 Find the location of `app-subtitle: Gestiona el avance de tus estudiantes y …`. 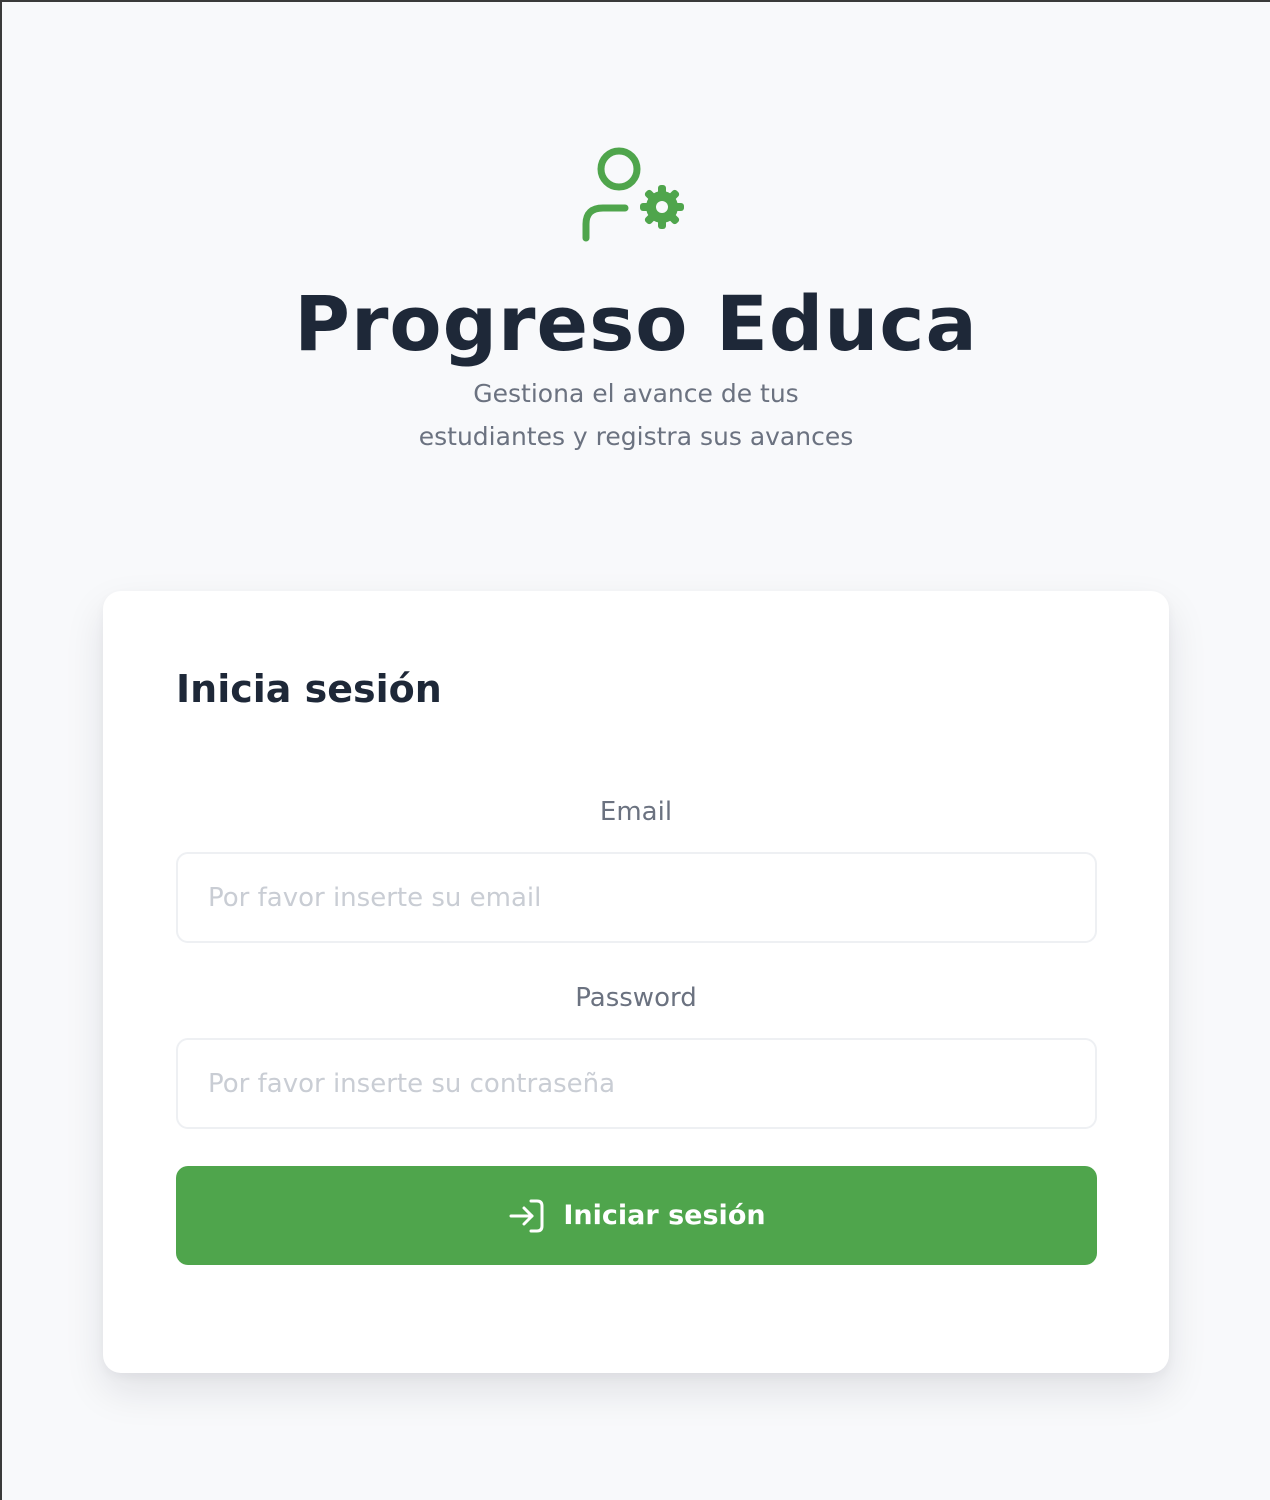

app-subtitle: Gestiona el avance de tus estudiantes y … is located at coordinates (636, 415).